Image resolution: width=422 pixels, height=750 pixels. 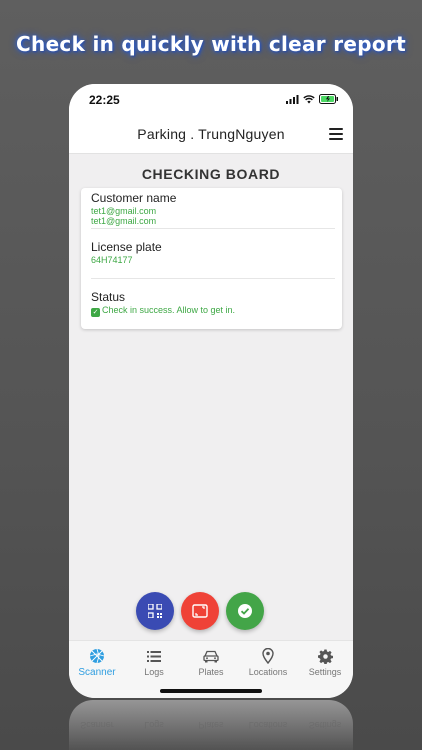 I want to click on license-plate-value: 64H74177, so click(x=112, y=260).